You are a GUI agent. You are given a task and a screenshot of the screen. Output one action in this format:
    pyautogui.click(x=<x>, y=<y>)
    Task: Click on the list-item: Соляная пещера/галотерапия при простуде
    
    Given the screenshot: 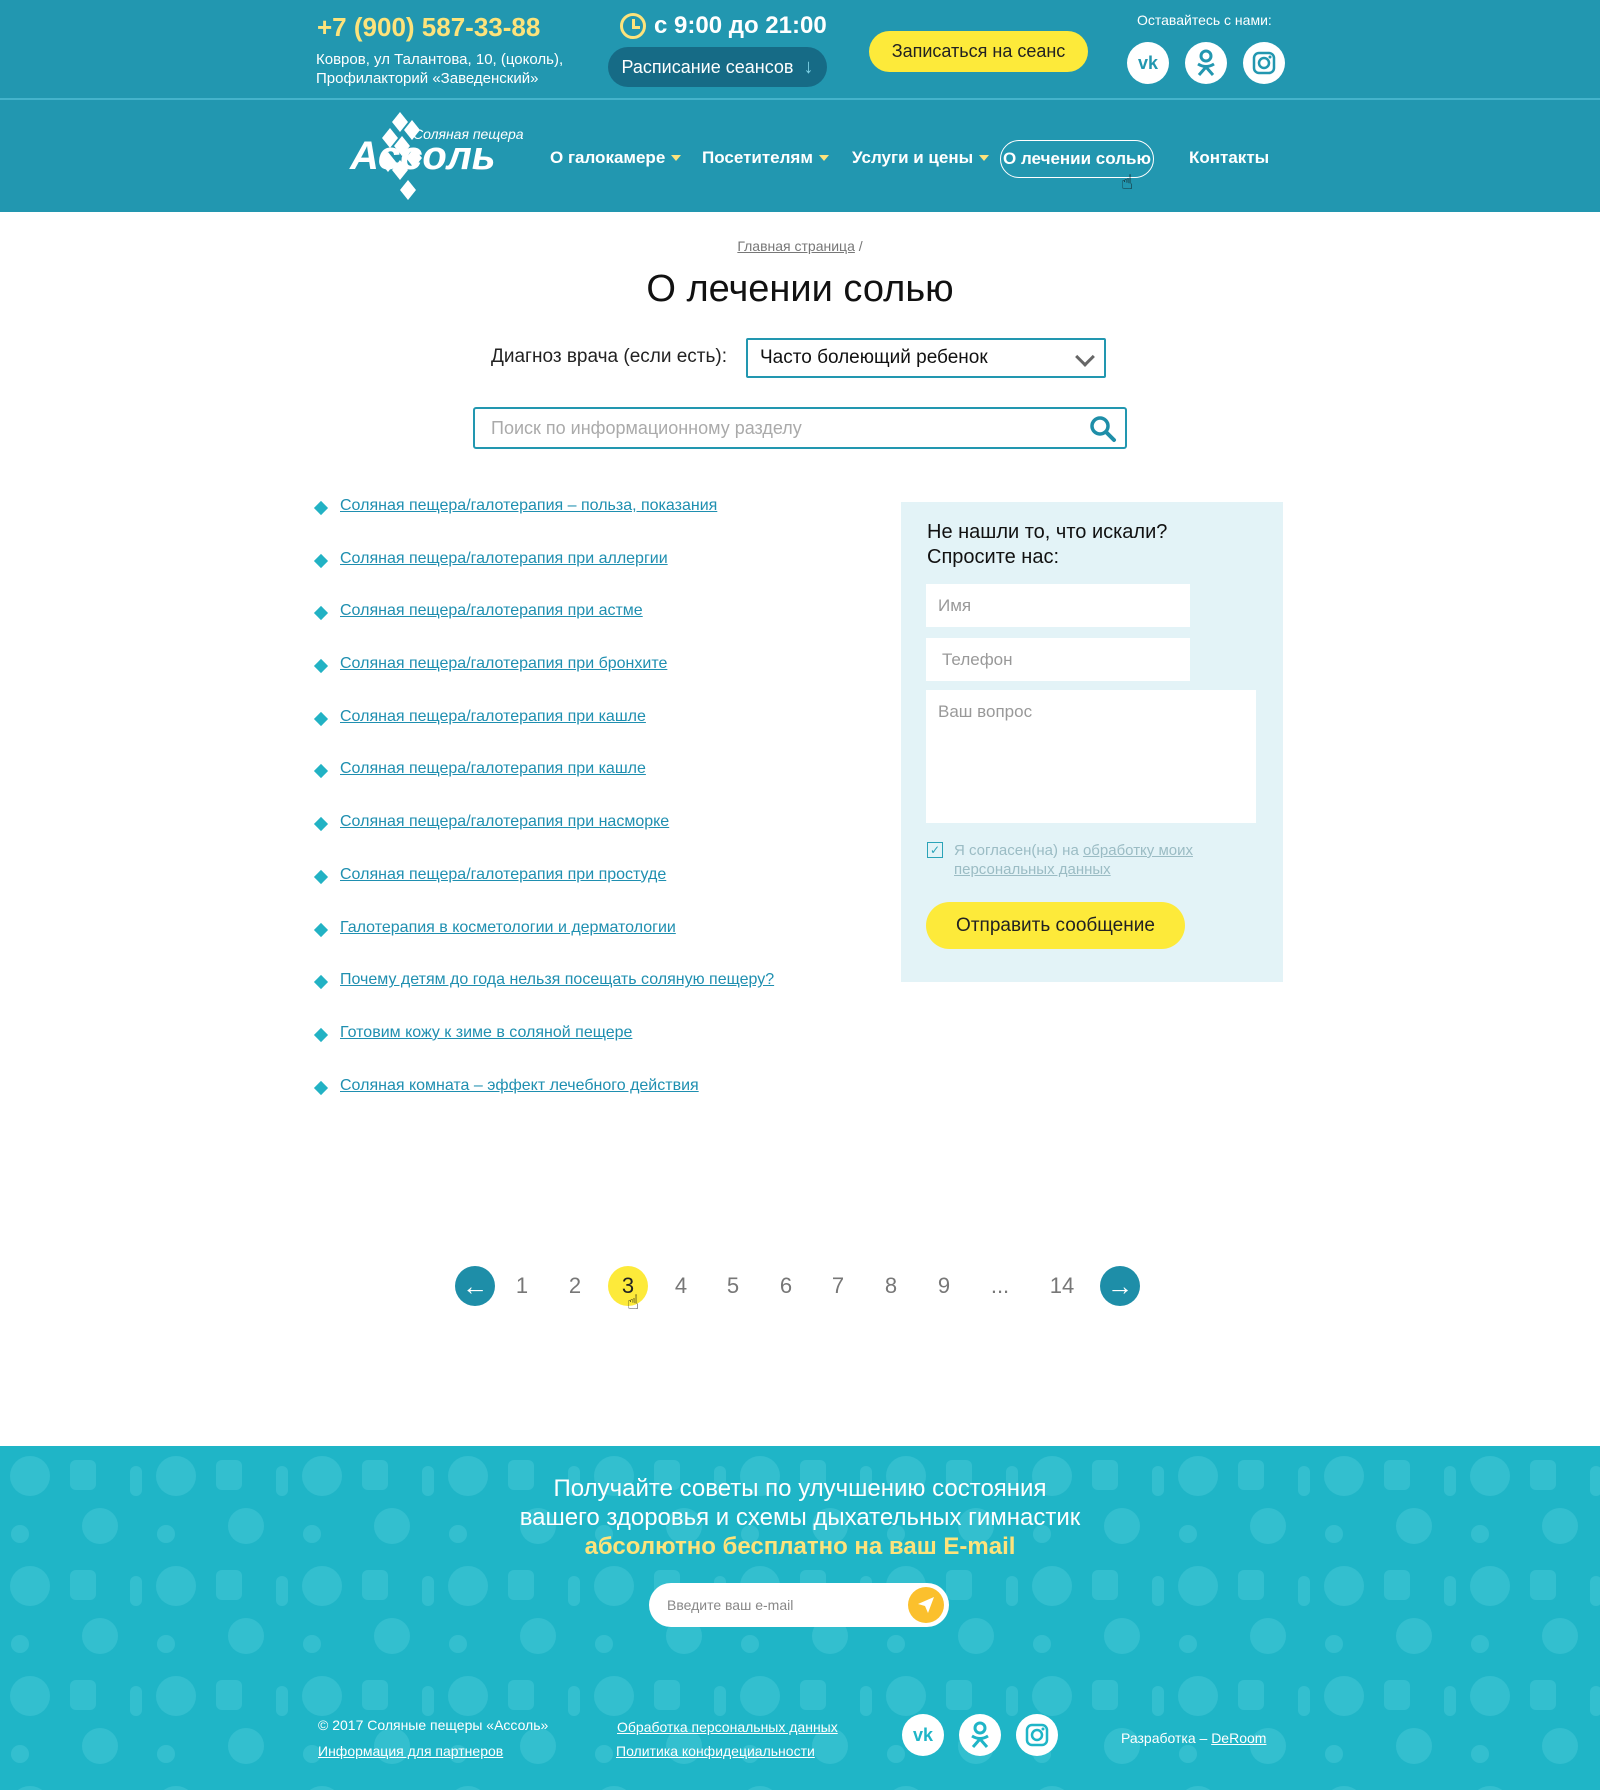 What is the action you would take?
    pyautogui.click(x=543, y=892)
    